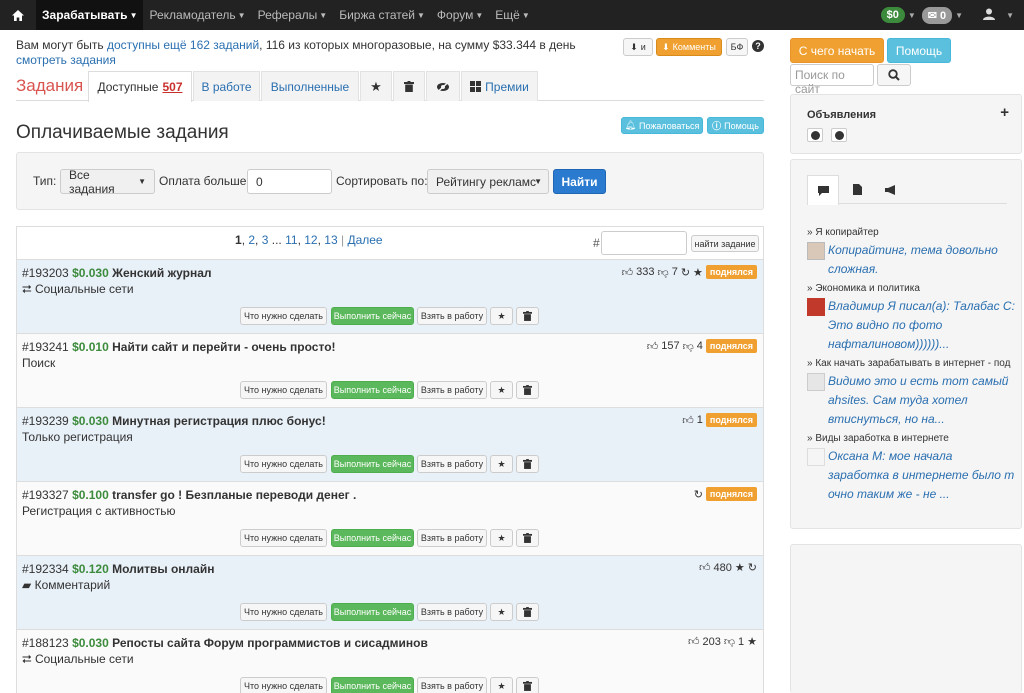  I want to click on tab-trash, so click(409, 86).